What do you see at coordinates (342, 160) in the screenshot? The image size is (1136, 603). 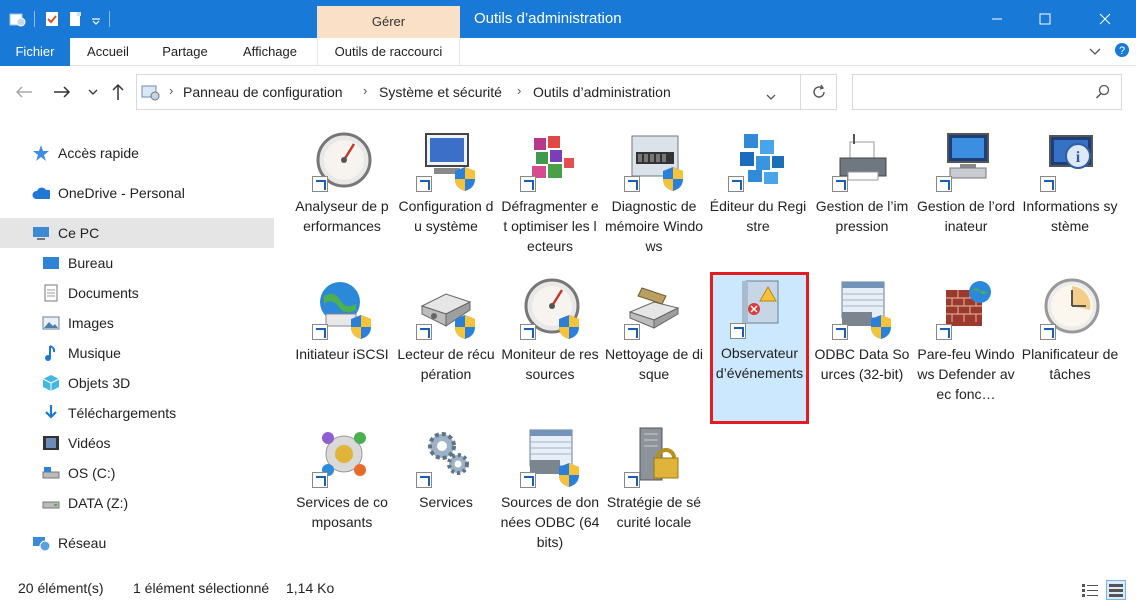 I see `gauge-icon` at bounding box center [342, 160].